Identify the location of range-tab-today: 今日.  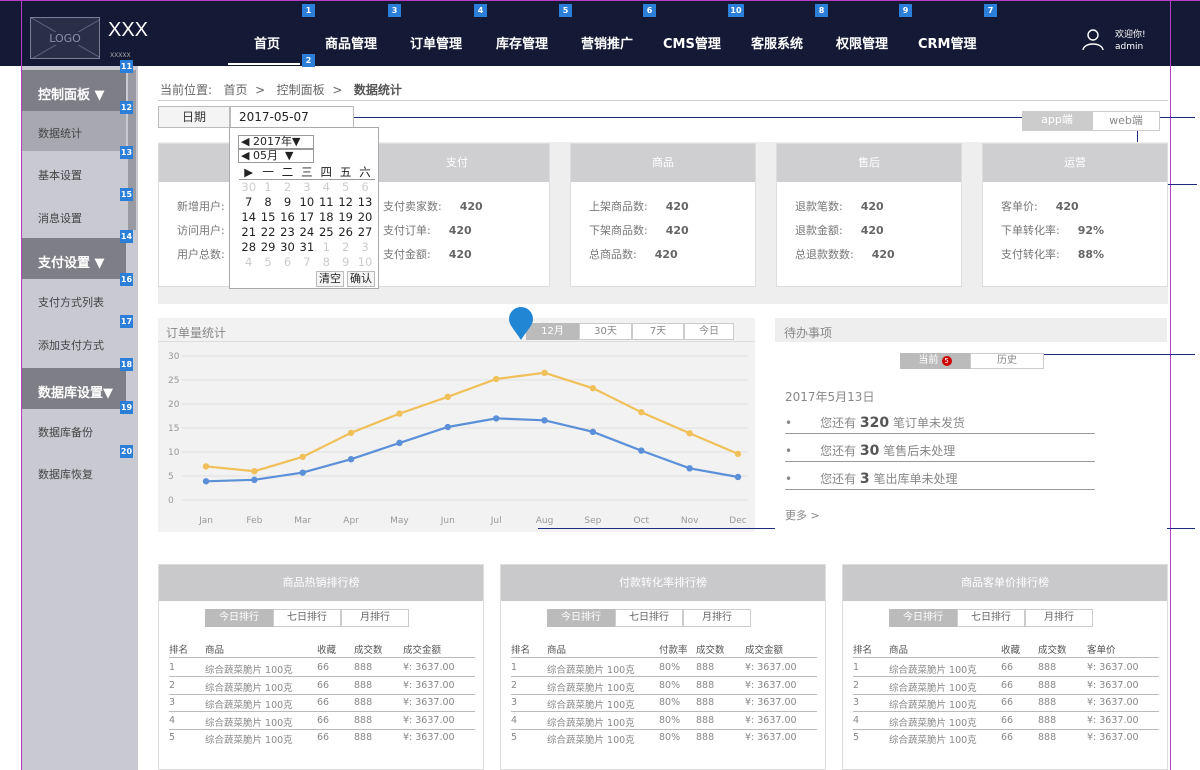
(709, 331).